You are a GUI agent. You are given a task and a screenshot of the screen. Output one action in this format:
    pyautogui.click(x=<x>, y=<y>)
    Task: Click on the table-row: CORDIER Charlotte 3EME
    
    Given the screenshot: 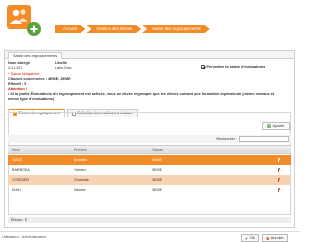 What is the action you would take?
    pyautogui.click(x=149, y=180)
    